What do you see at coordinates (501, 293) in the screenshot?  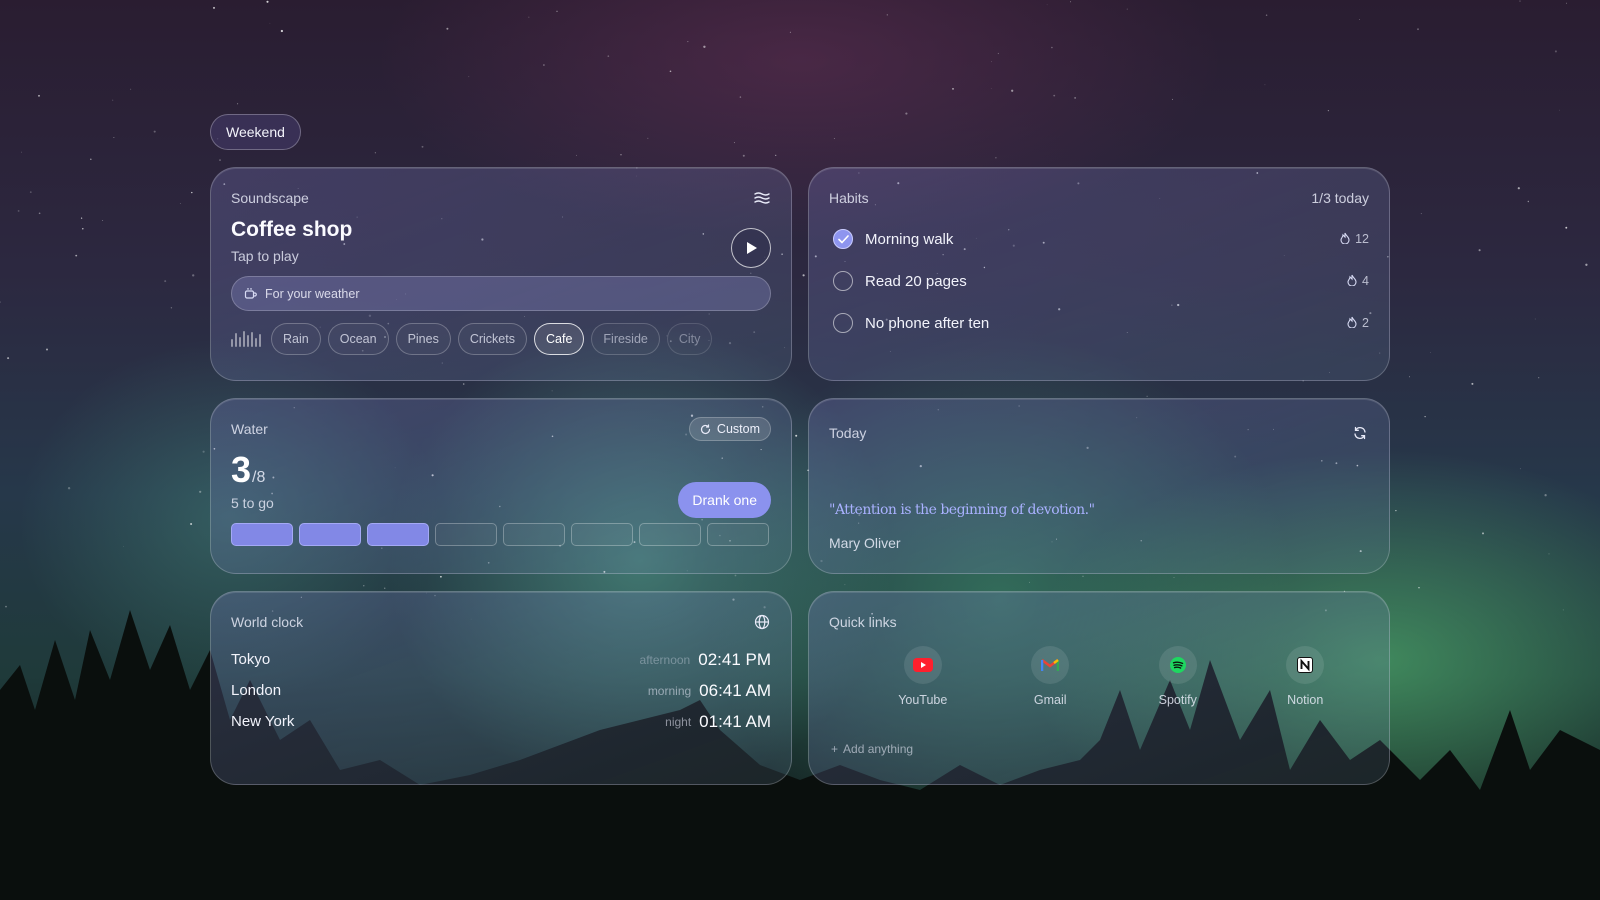 I see `weather-suggestion: For your weather` at bounding box center [501, 293].